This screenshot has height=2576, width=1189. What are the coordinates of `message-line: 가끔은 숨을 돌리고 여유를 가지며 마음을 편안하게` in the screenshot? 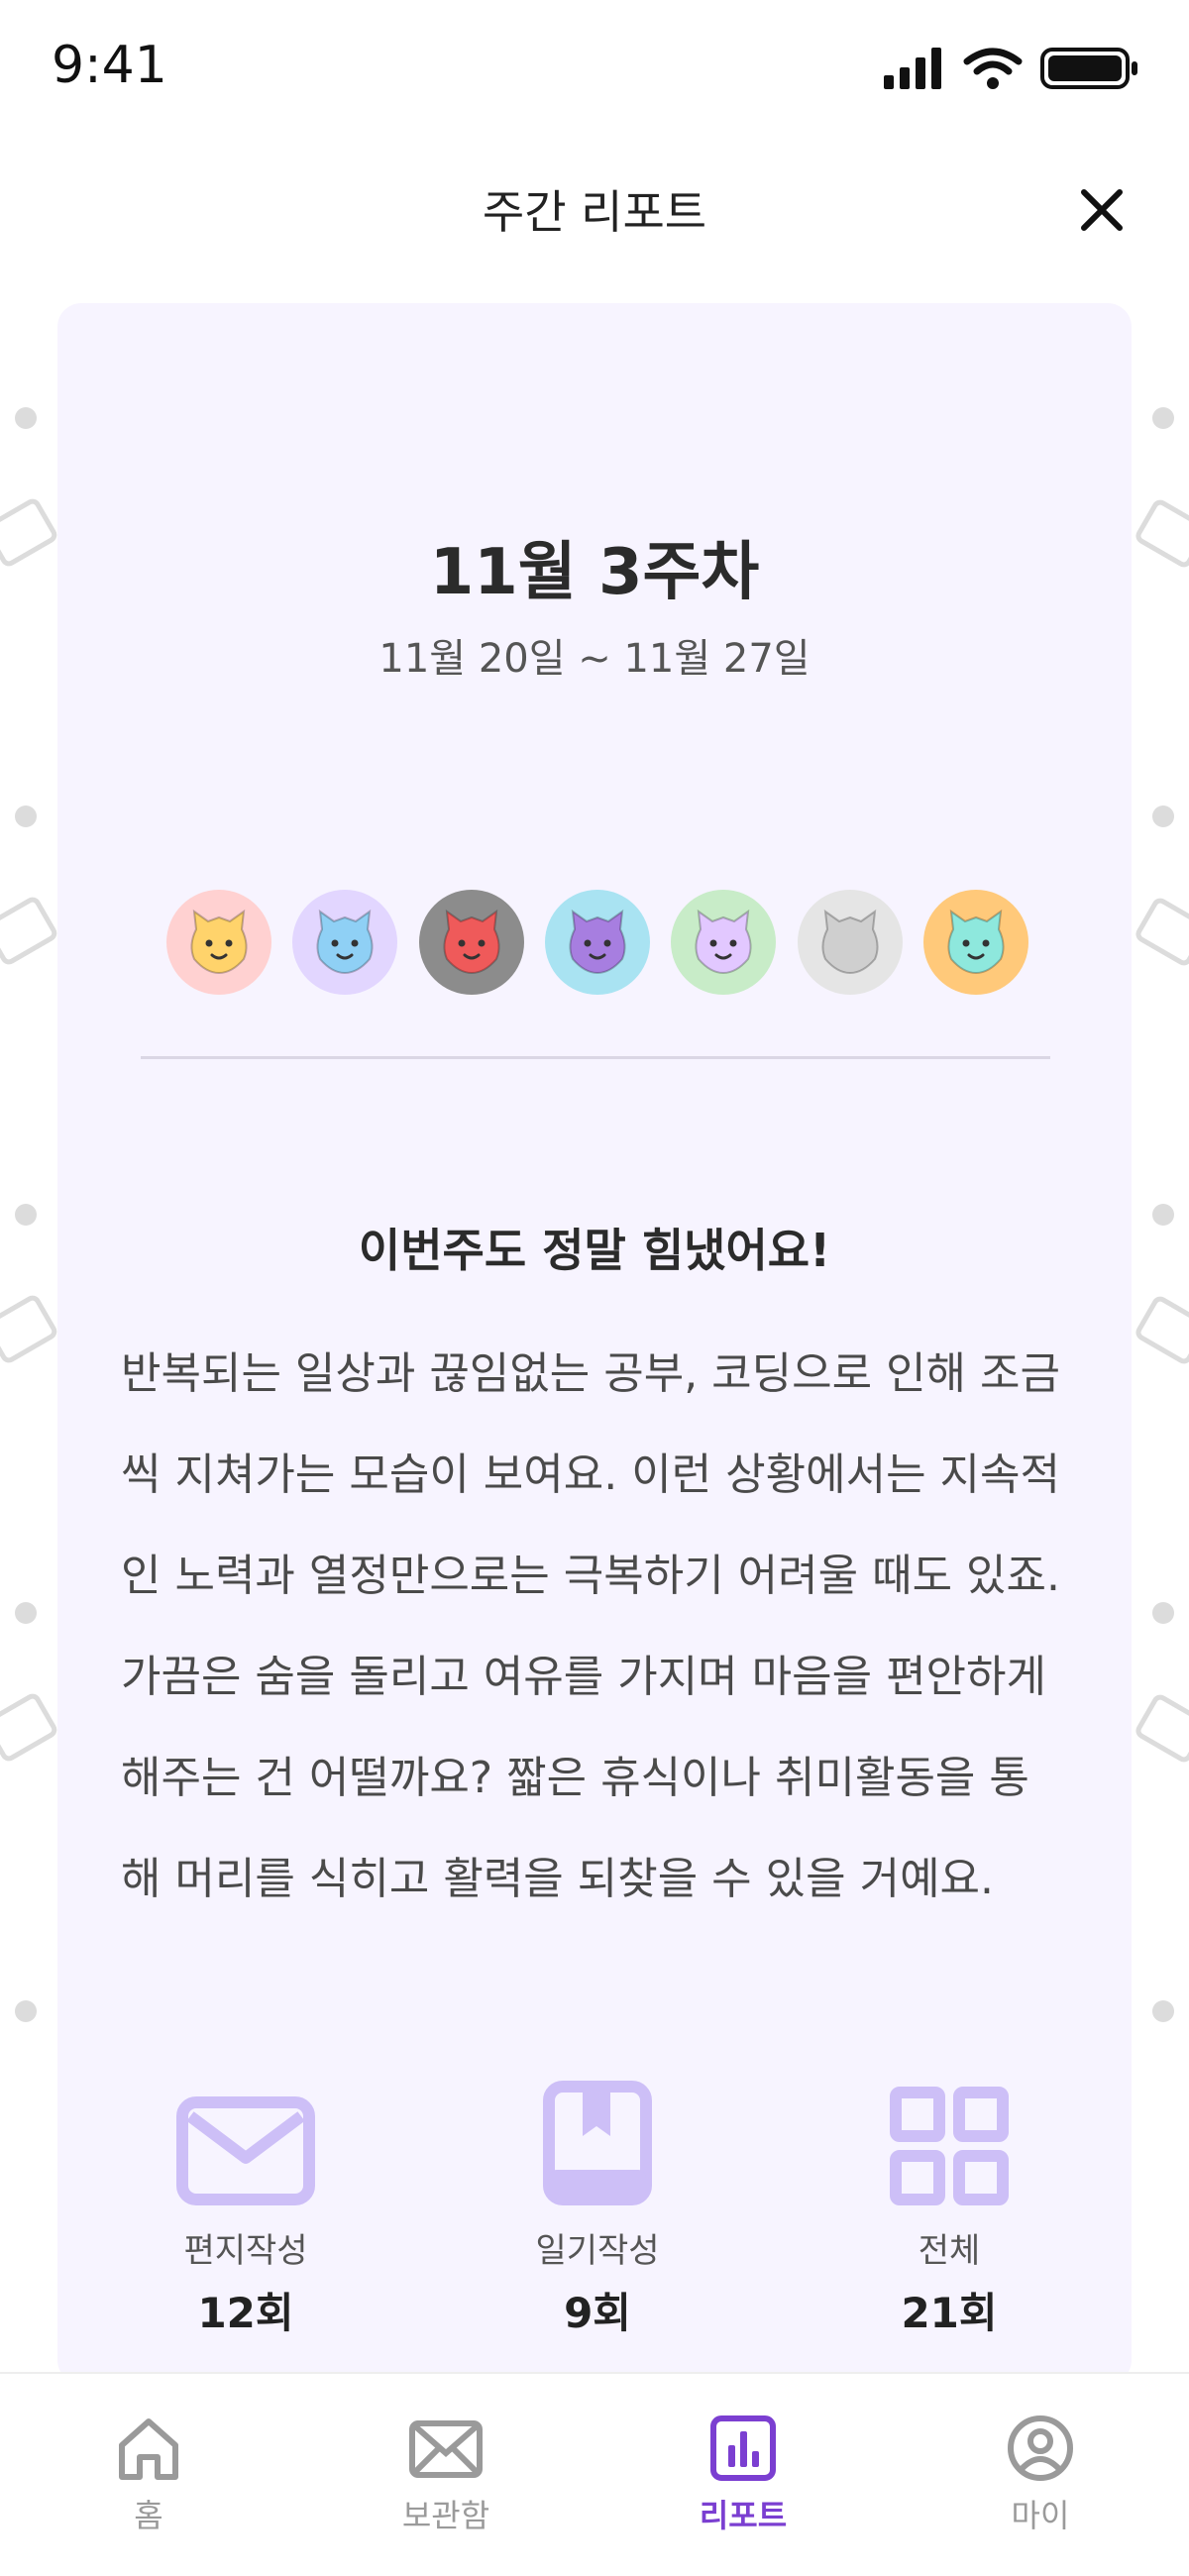 It's located at (584, 1677).